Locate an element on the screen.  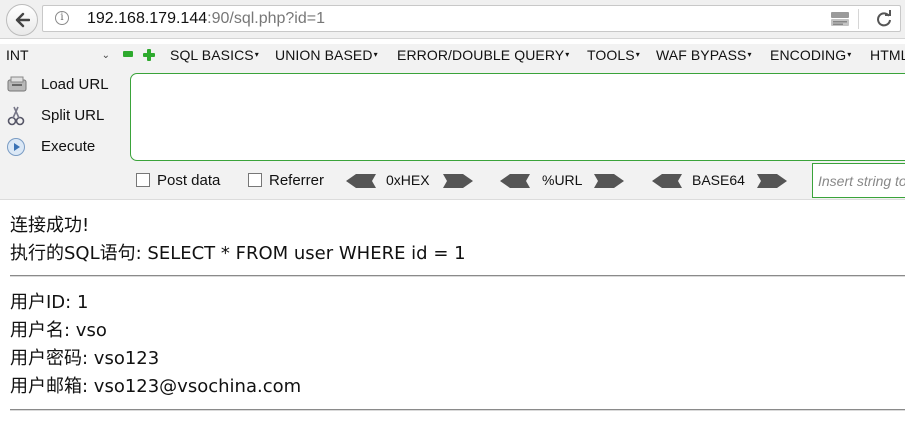
menu-tools: TOOLS▾ is located at coordinates (613, 55).